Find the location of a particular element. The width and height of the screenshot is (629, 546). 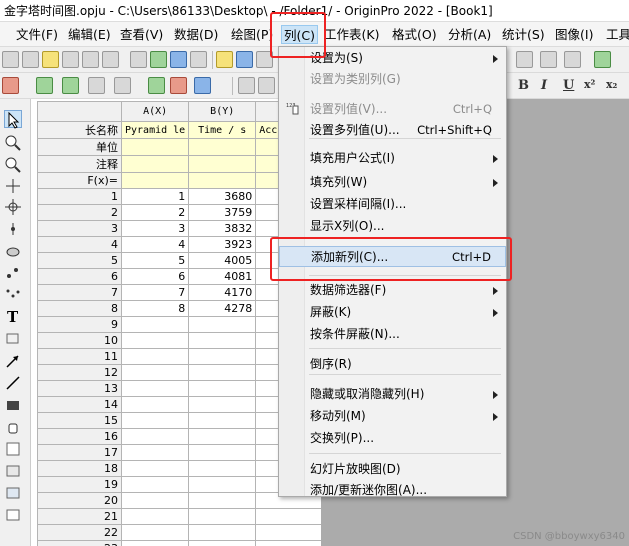

row-number: 23 is located at coordinates (79, 543).